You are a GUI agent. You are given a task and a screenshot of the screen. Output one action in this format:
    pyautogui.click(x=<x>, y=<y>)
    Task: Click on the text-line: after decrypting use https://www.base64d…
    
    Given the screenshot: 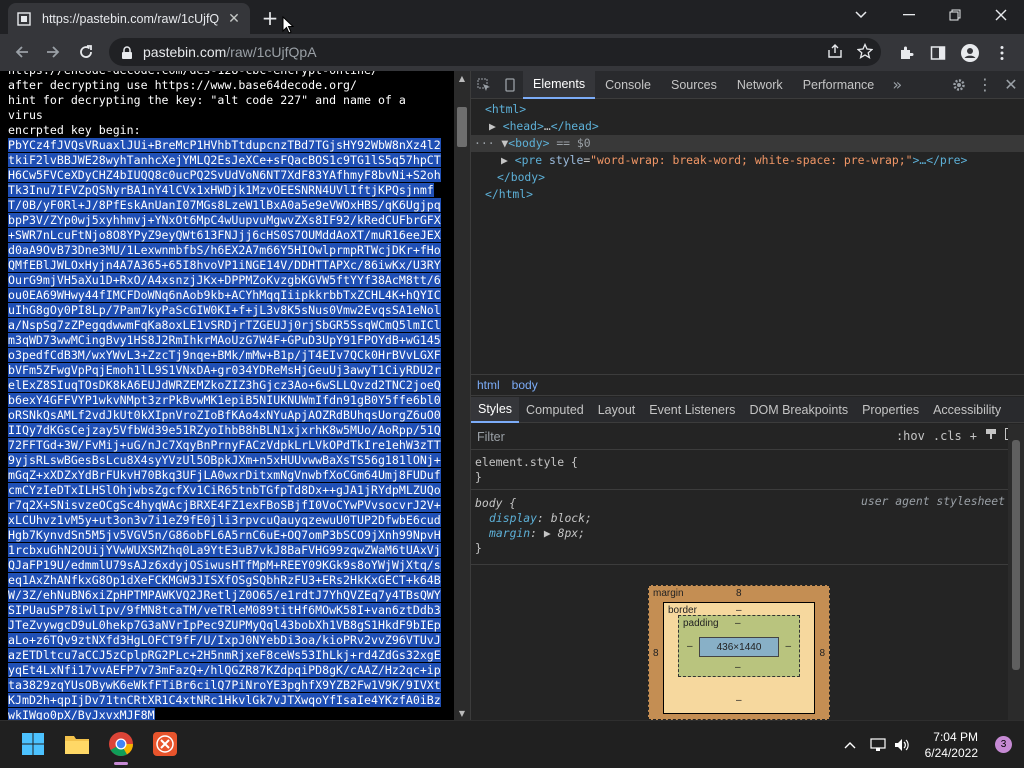 What is the action you would take?
    pyautogui.click(x=183, y=85)
    